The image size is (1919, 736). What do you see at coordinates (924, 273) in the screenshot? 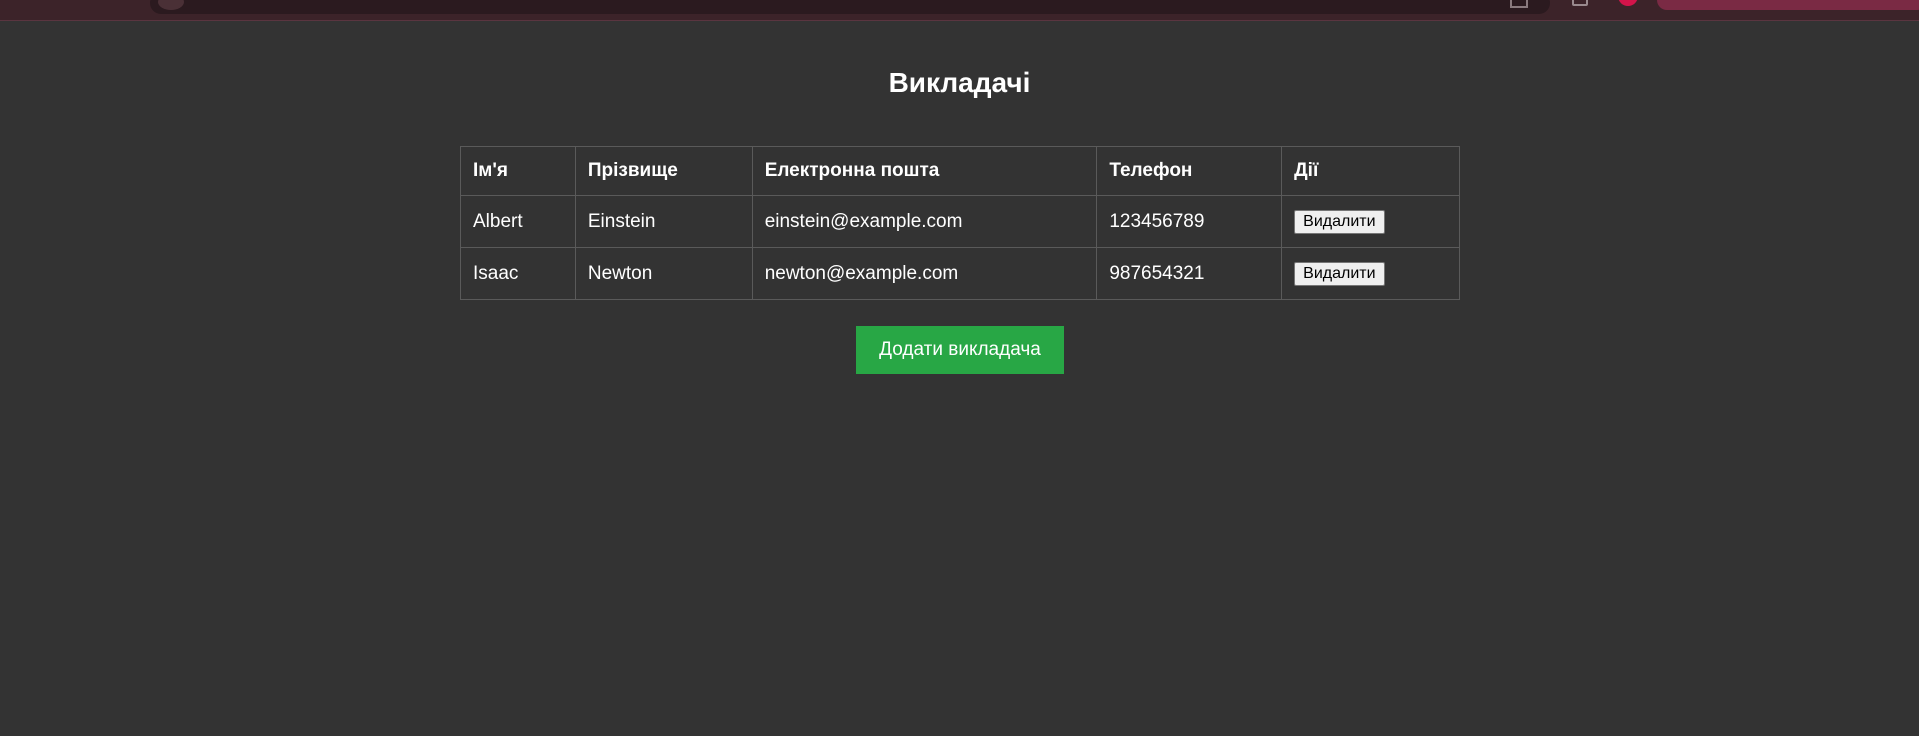
I see `cell-email: newton@example.com` at bounding box center [924, 273].